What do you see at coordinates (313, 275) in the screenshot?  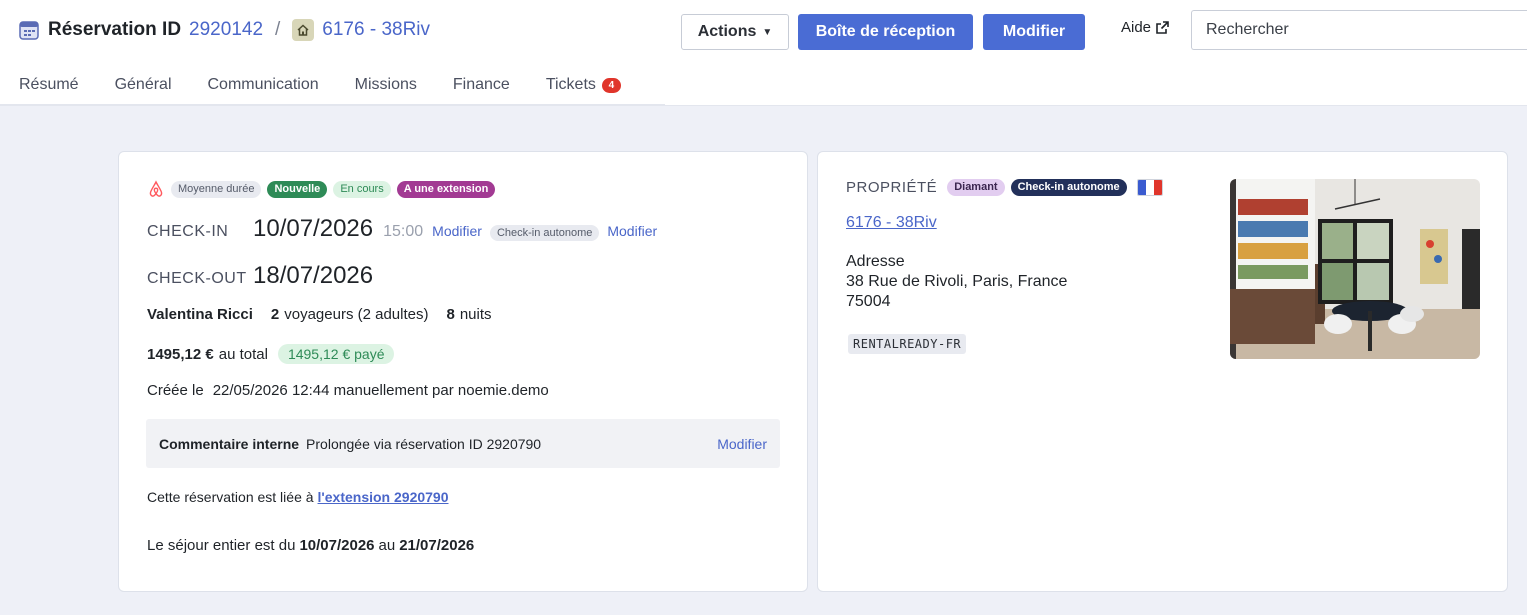 I see `checkout-date: 18/07/2026` at bounding box center [313, 275].